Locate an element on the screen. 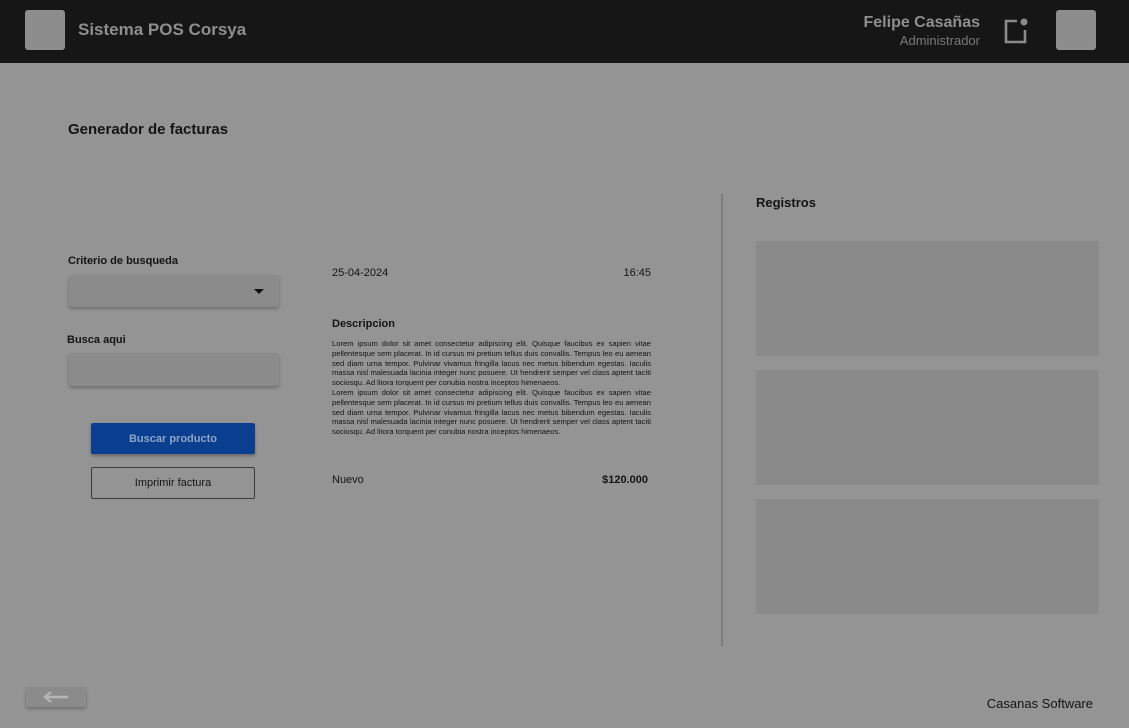 This screenshot has width=1129, height=728. app-logo is located at coordinates (45, 30).